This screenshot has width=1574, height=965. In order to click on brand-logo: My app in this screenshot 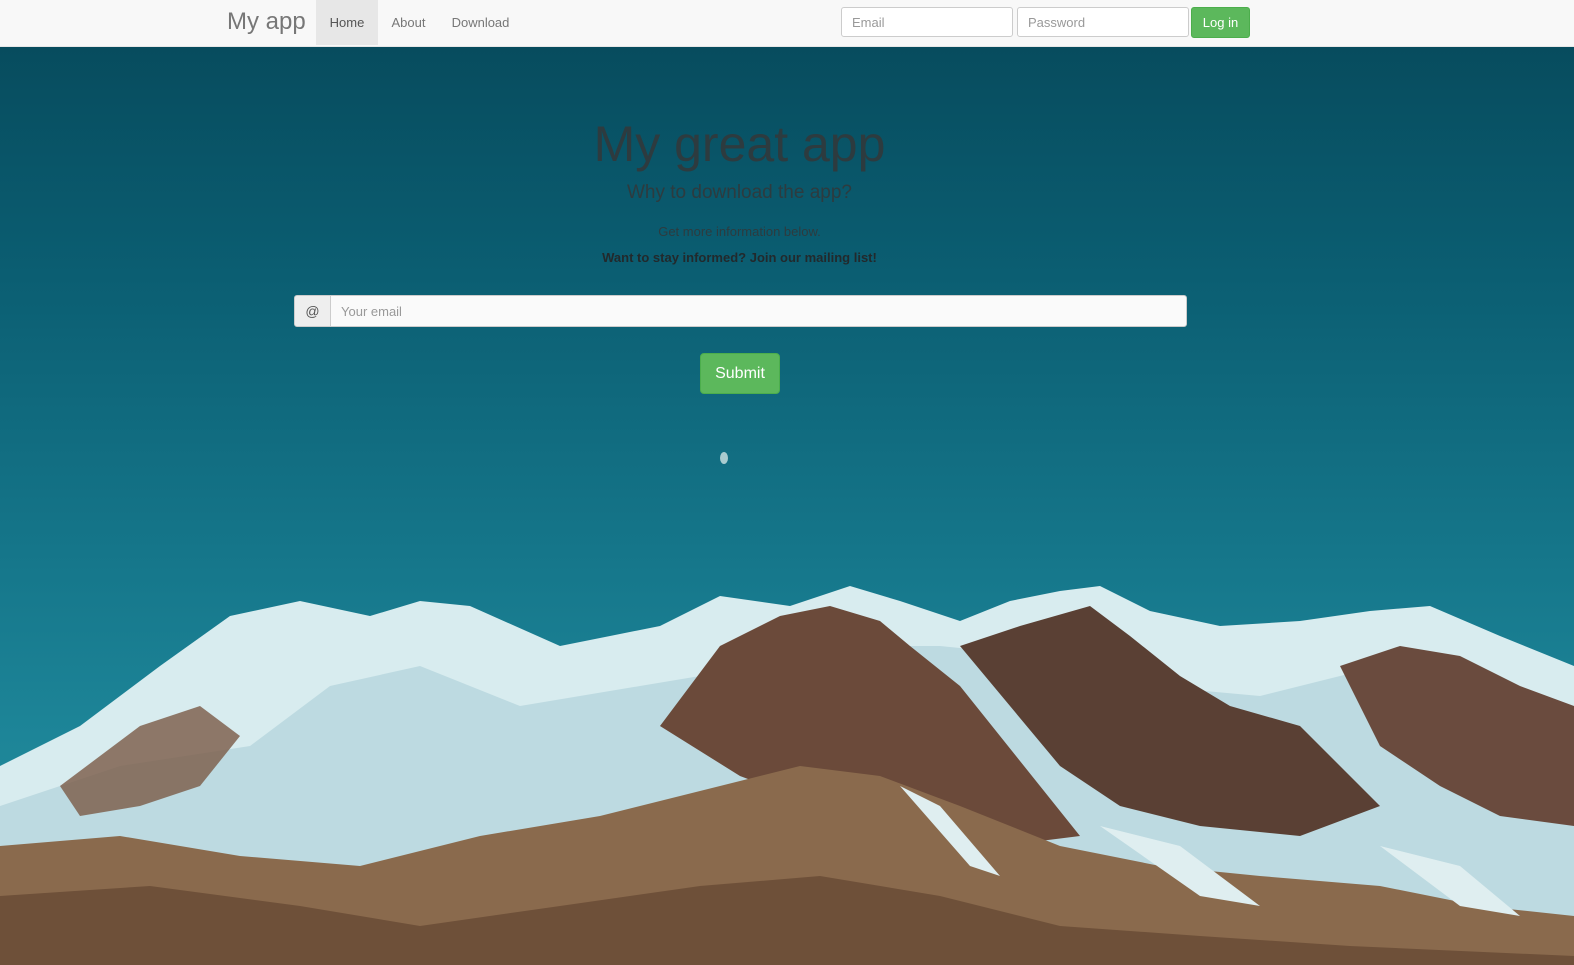, I will do `click(266, 22)`.